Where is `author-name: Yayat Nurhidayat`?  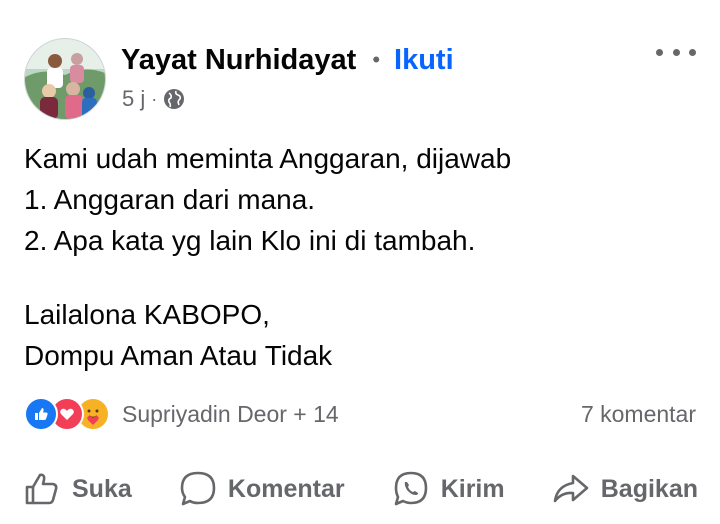
author-name: Yayat Nurhidayat is located at coordinates (238, 60).